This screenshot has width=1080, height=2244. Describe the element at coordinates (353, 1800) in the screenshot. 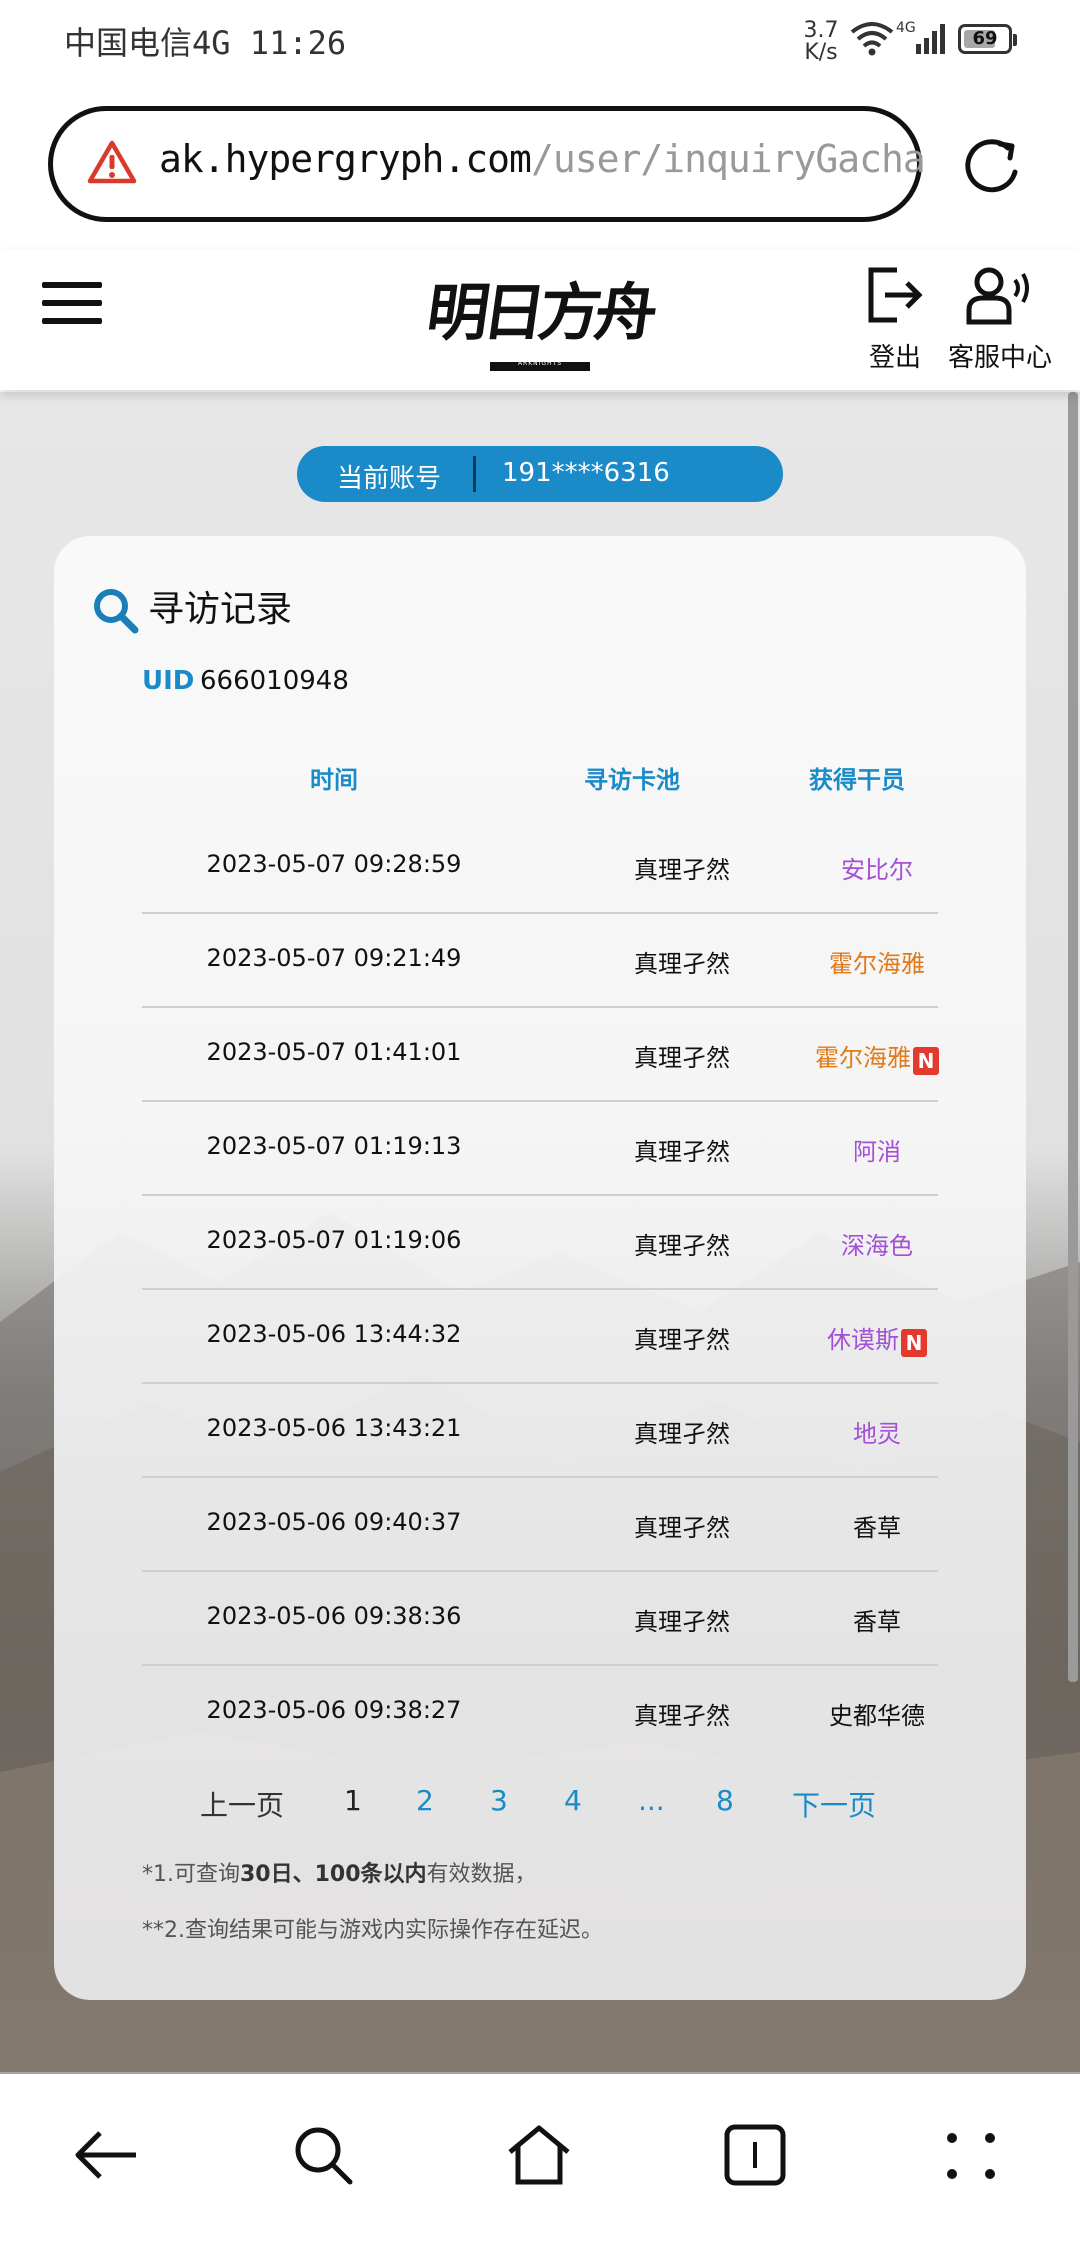

I see `page-1-button: 1` at that location.